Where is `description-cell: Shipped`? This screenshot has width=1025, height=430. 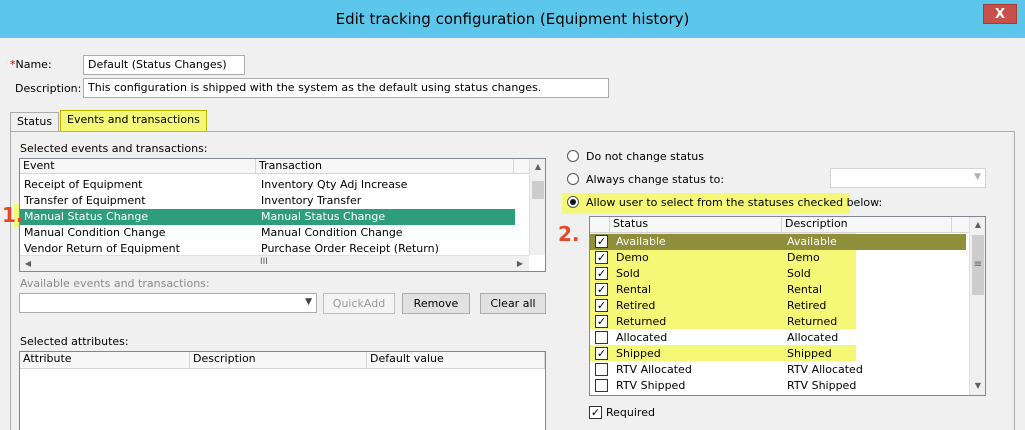 description-cell: Shipped is located at coordinates (809, 353).